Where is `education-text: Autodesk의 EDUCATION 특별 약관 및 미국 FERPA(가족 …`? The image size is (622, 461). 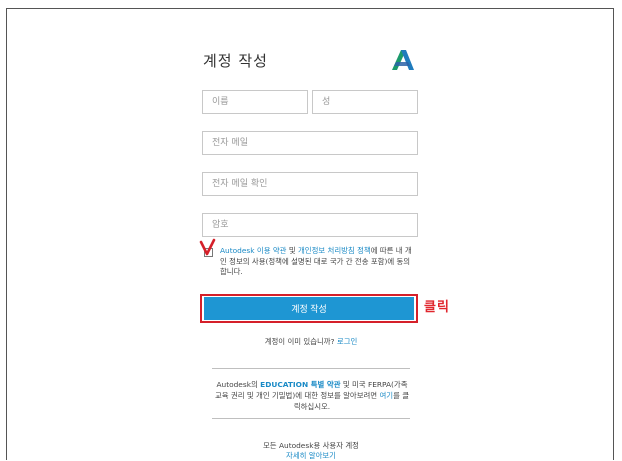 education-text: Autodesk의 EDUCATION 특별 약관 및 미국 FERPA(가족 … is located at coordinates (312, 395).